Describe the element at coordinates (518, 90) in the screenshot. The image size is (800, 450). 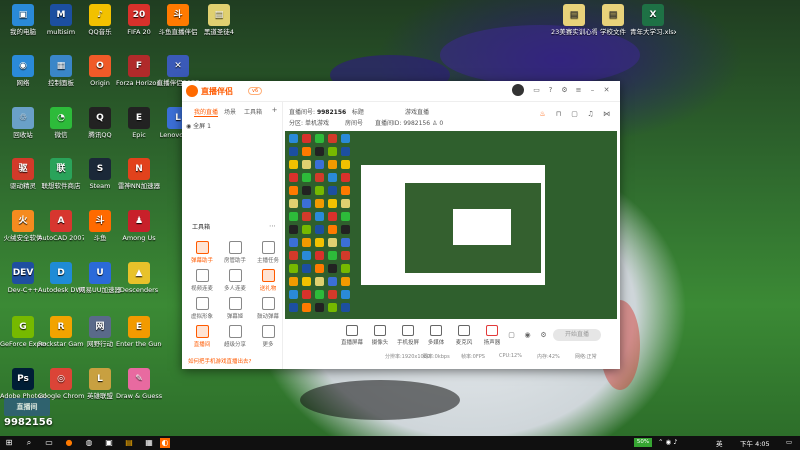
I see `user-avatar` at that location.